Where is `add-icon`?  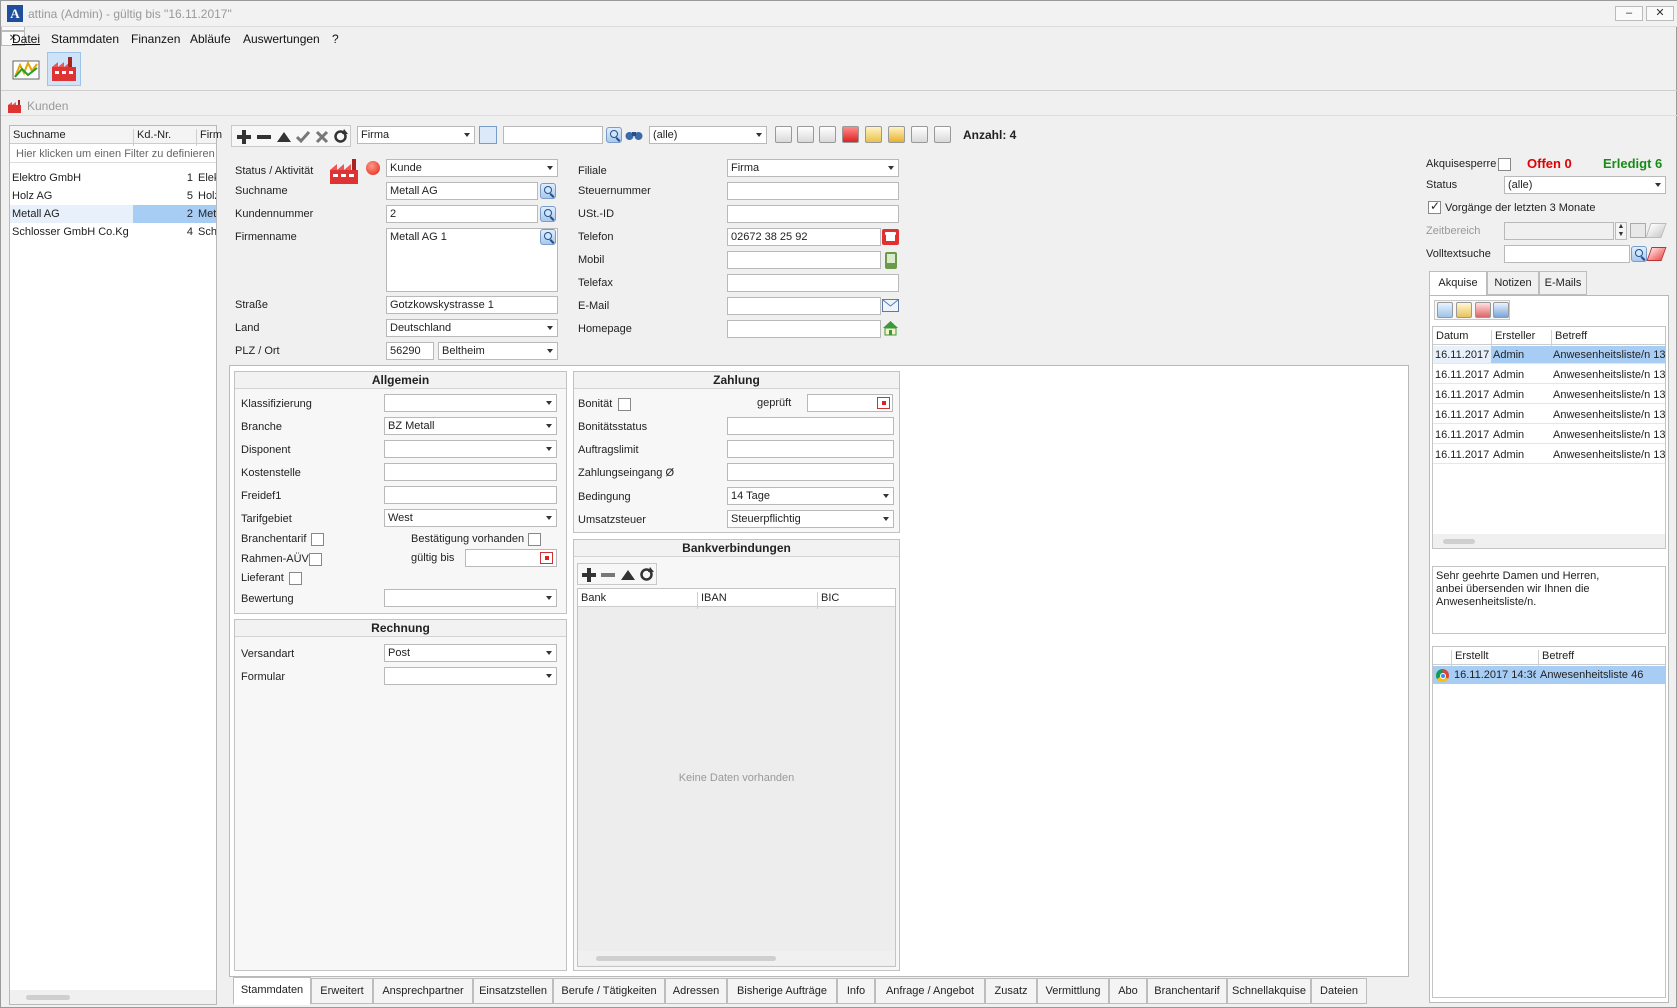 add-icon is located at coordinates (244, 137).